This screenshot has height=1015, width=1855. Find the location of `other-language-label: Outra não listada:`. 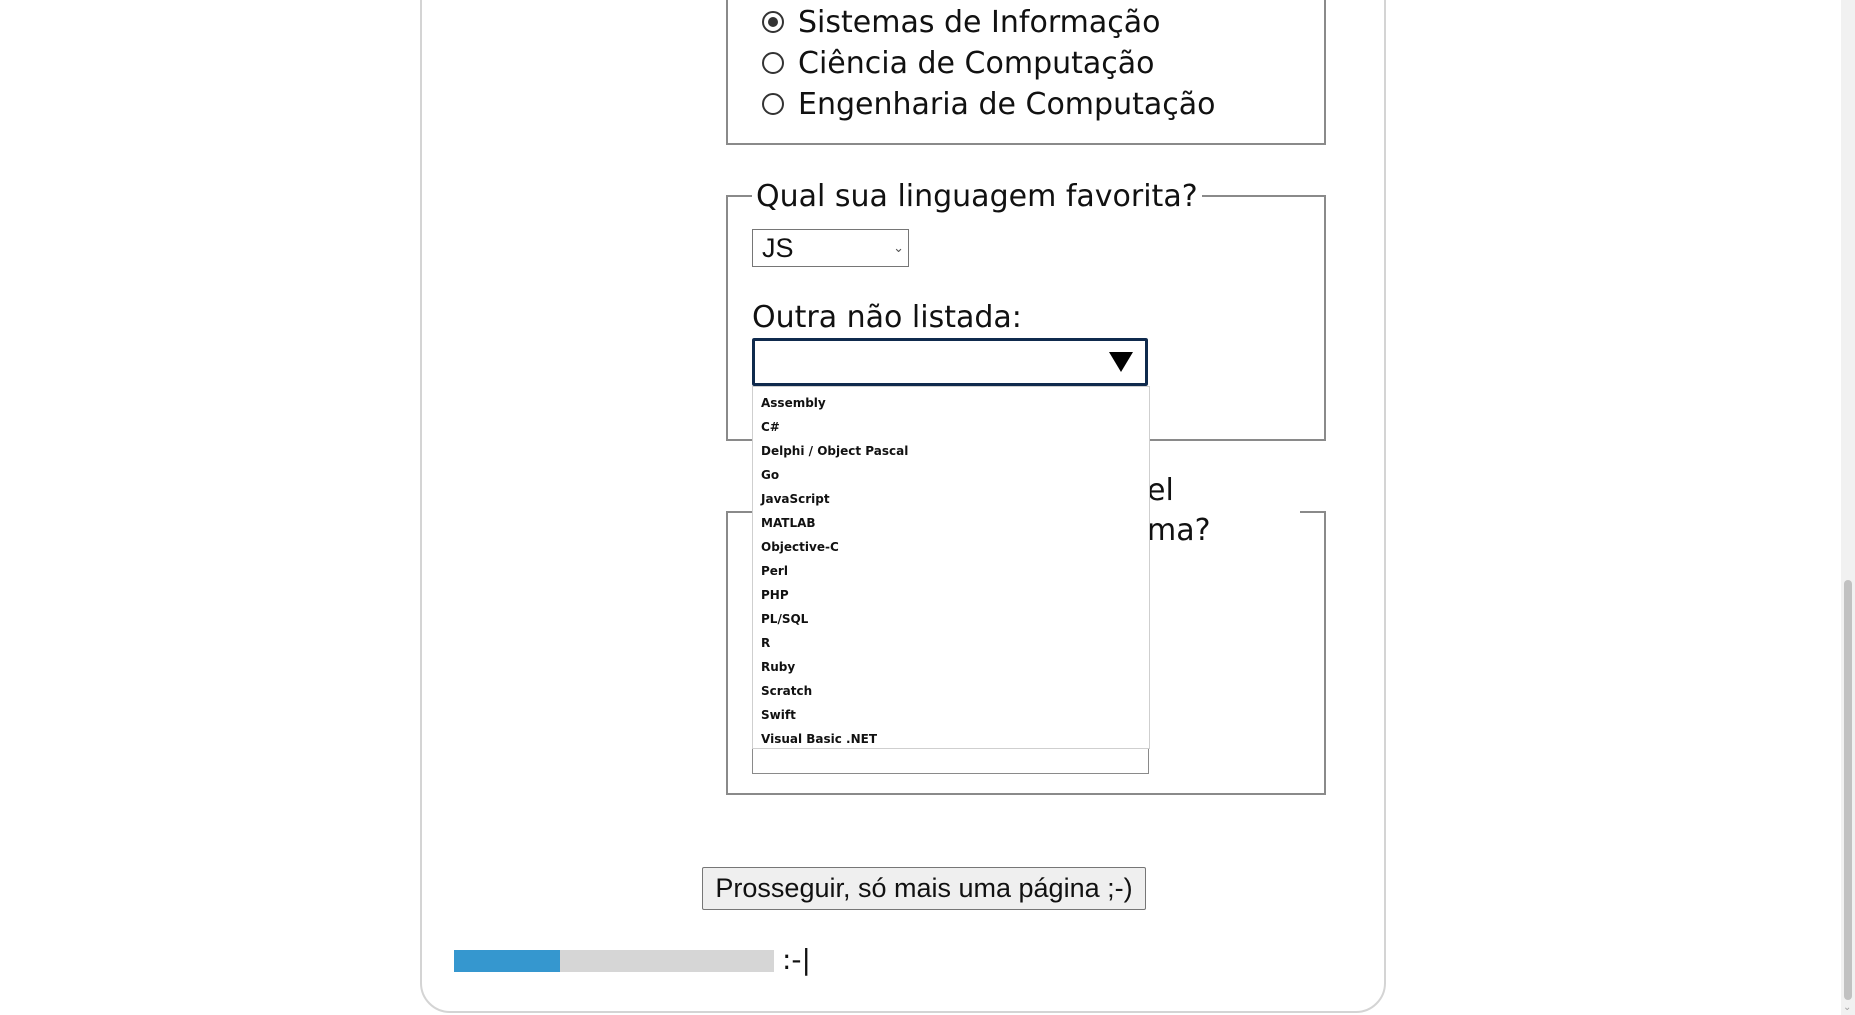

other-language-label: Outra não listada: is located at coordinates (887, 317).